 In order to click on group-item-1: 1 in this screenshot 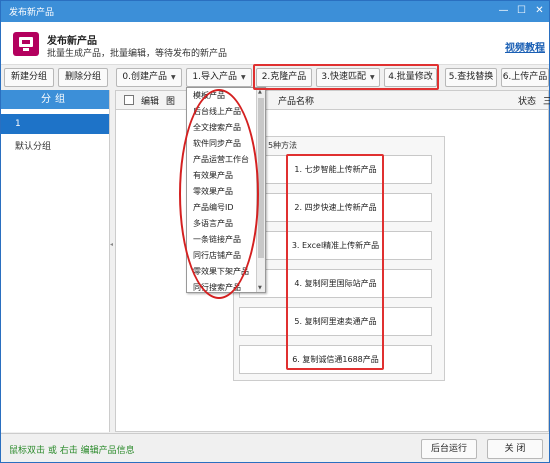, I will do `click(55, 124)`.